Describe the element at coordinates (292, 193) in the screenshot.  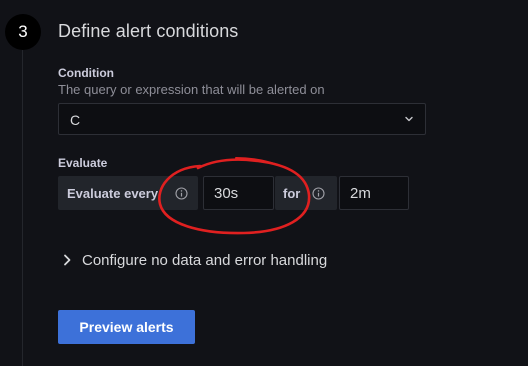
I see `for-label: for` at that location.